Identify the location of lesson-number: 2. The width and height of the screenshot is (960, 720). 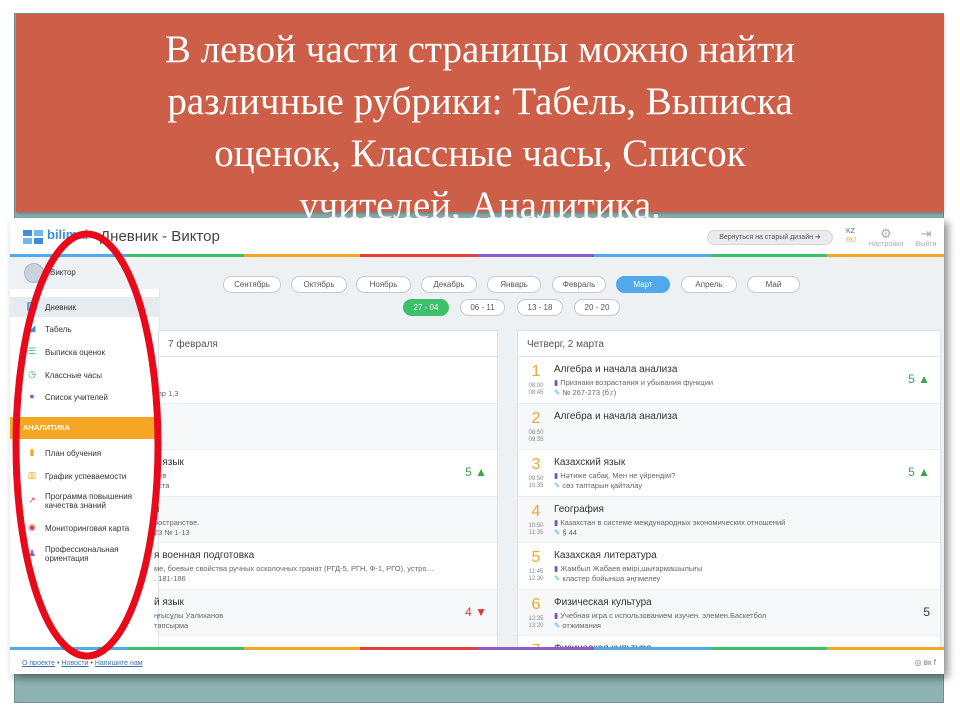
(536, 418).